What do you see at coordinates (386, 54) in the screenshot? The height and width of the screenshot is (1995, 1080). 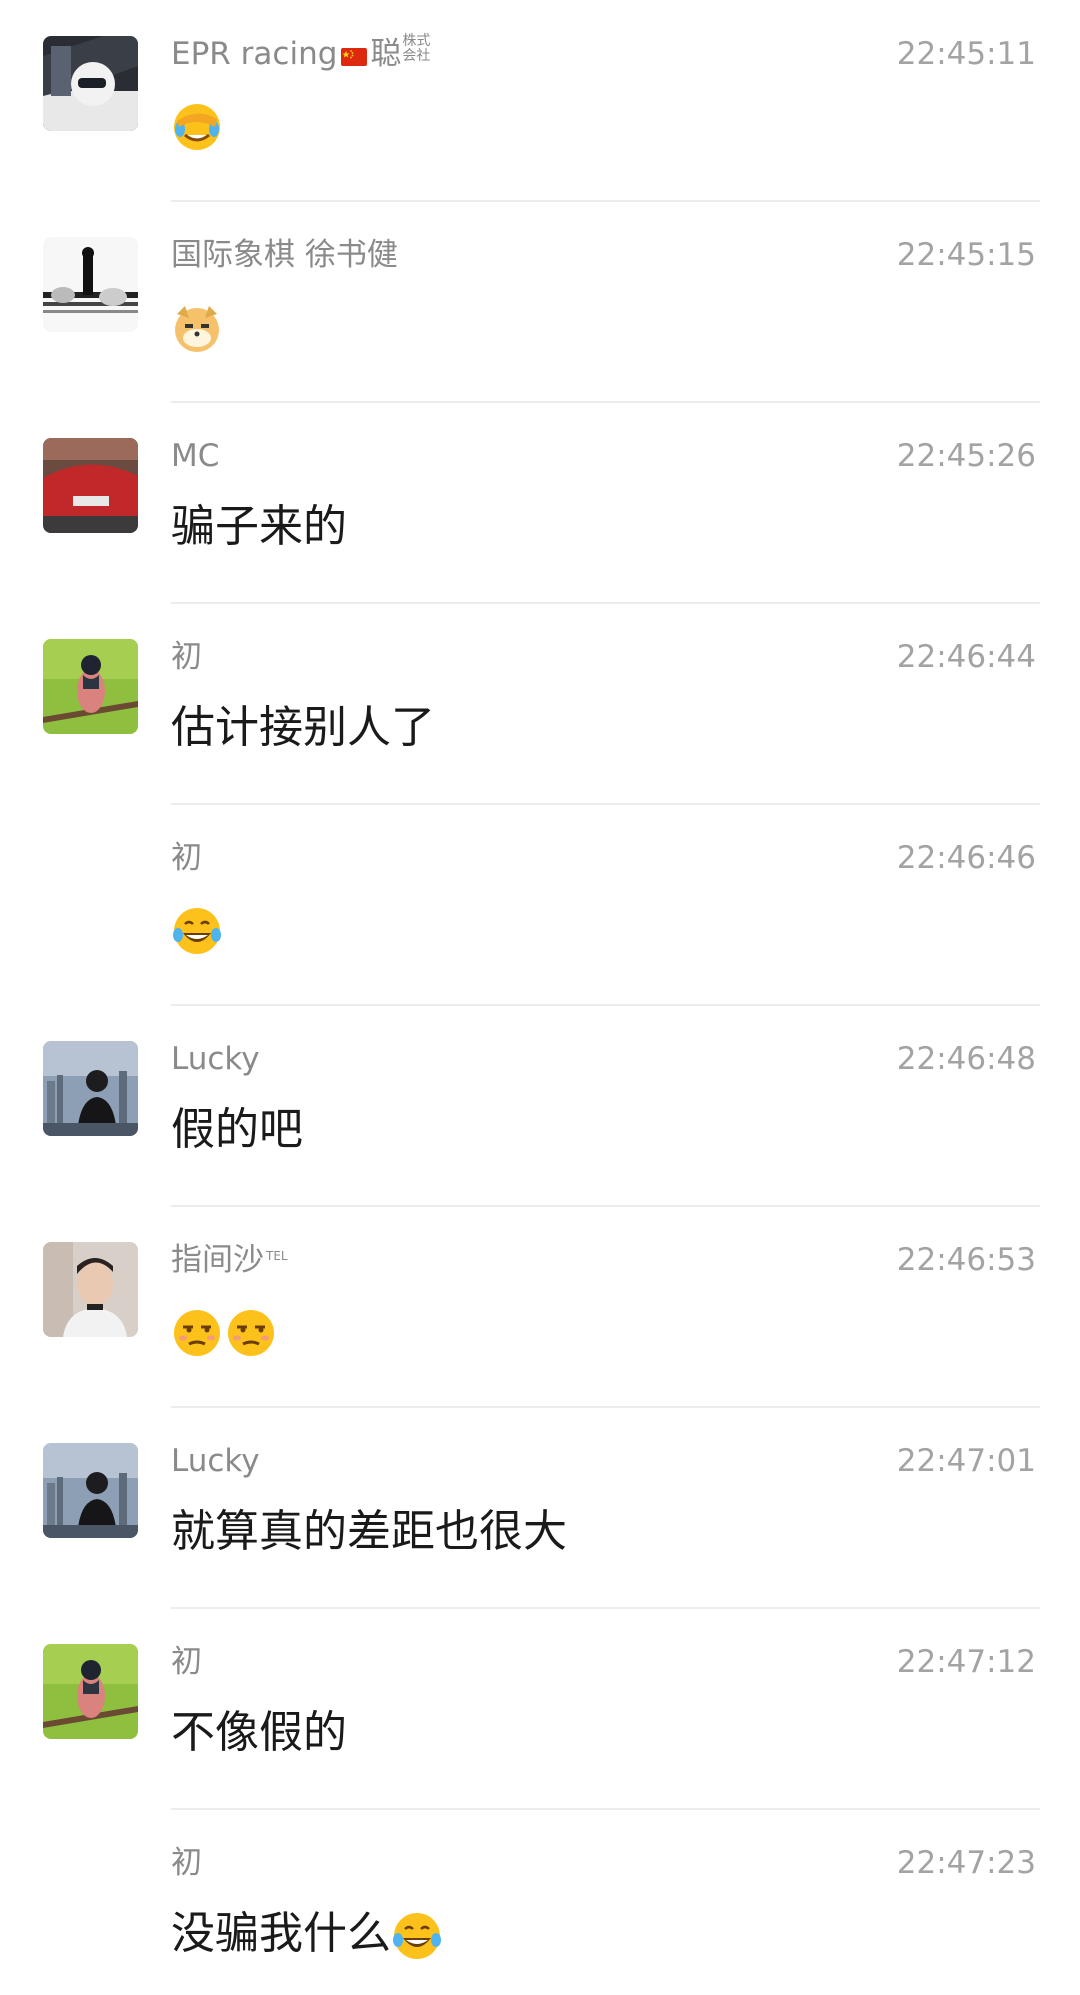 I see `sender-name-suffix: 聪` at bounding box center [386, 54].